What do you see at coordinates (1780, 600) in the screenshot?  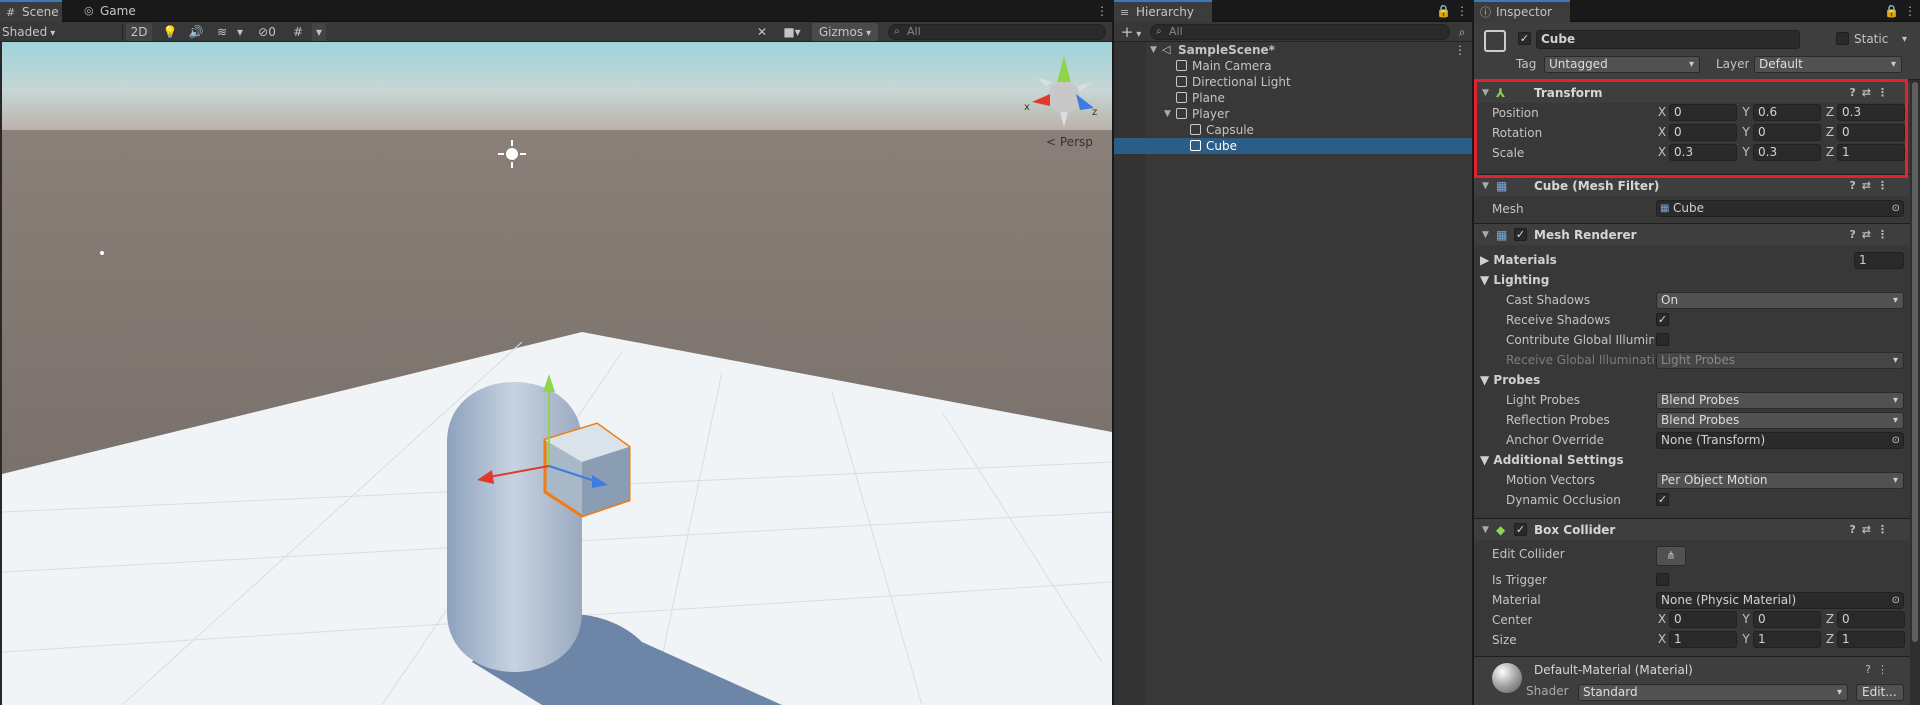 I see `physic-material-field: None (Physic Material) ⊙` at bounding box center [1780, 600].